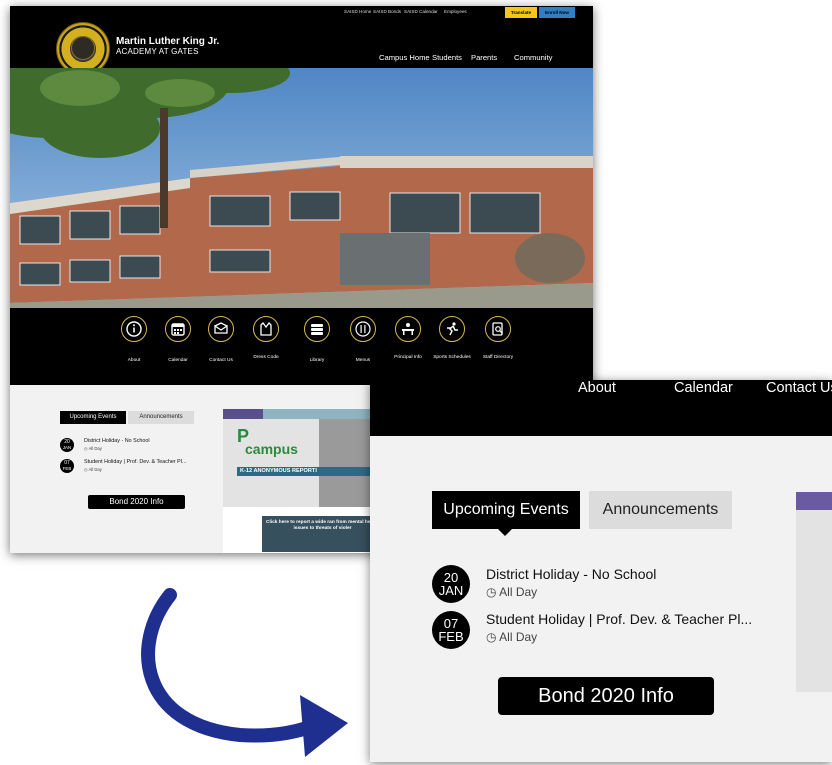  Describe the element at coordinates (83, 48) in the screenshot. I see `jaguar-mascot-icon` at that location.